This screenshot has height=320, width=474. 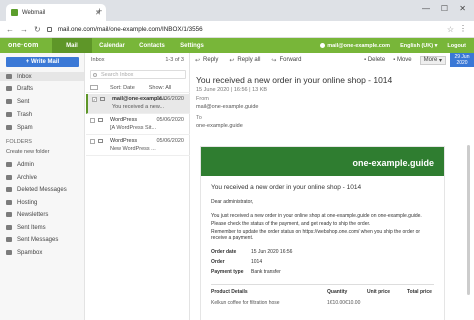 What do you see at coordinates (44, 114) in the screenshot?
I see `sidebar-item-trash: Trash` at bounding box center [44, 114].